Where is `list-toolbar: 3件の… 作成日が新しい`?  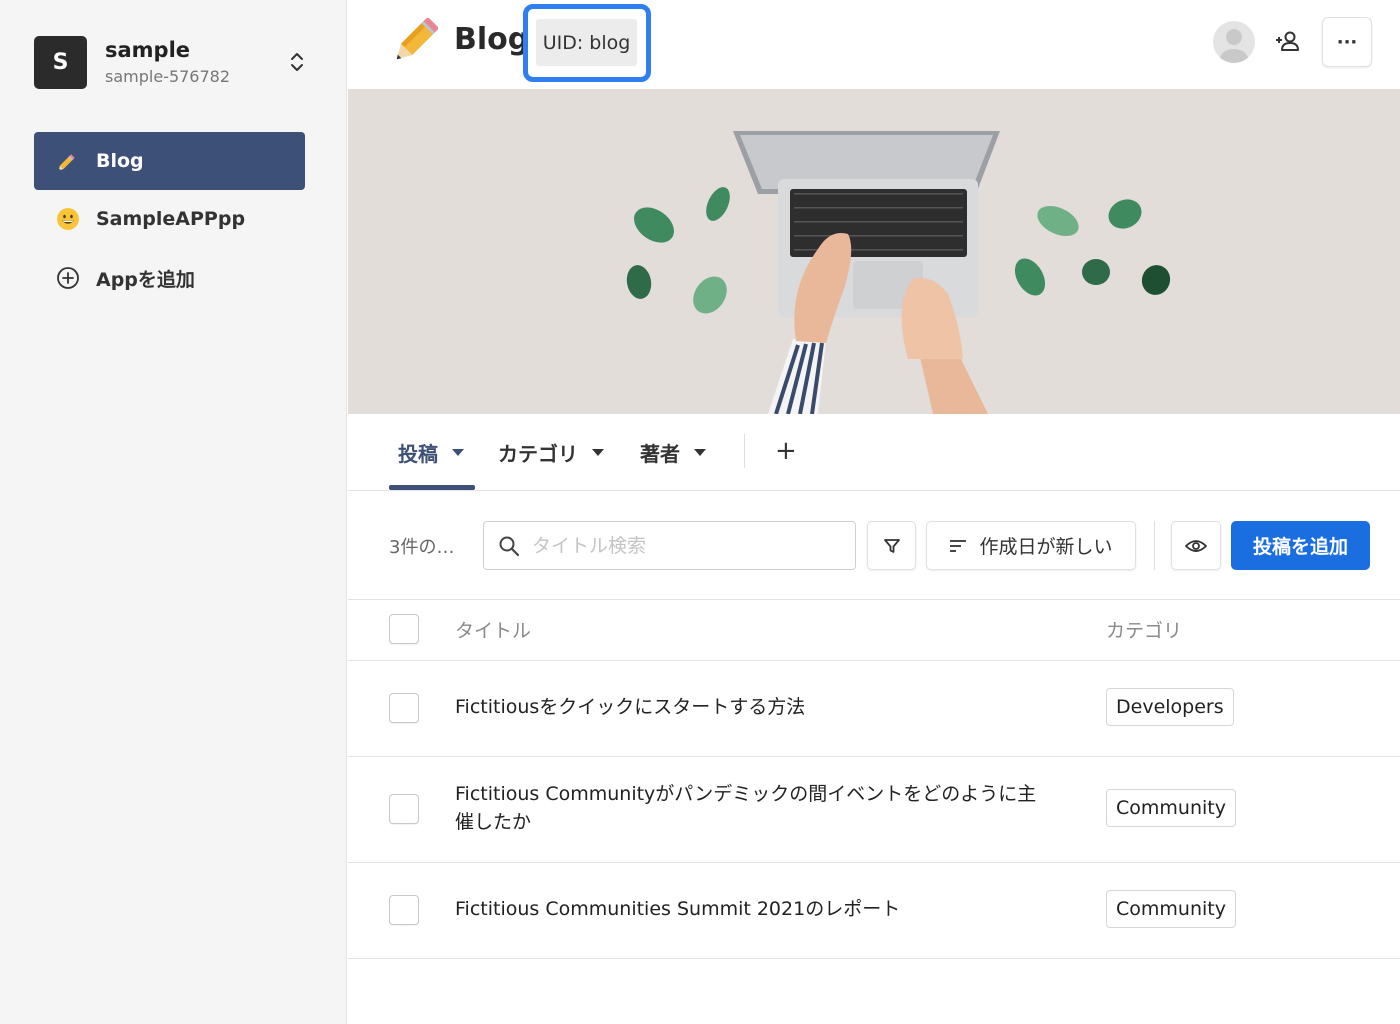
list-toolbar: 3件の… 作成日が新しい is located at coordinates (874, 545).